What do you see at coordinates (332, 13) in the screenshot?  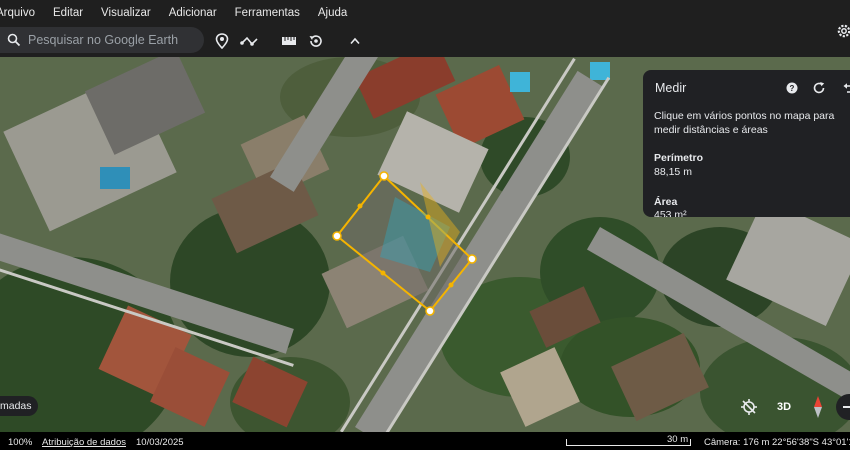 I see `menu-ajuda: Ajuda` at bounding box center [332, 13].